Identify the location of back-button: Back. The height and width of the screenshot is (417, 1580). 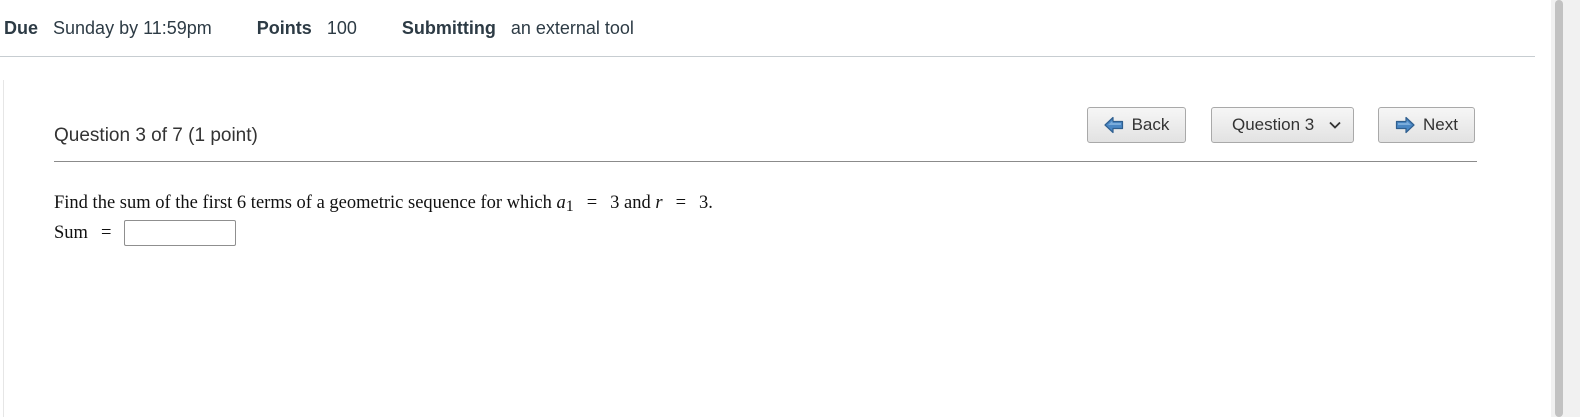
(1136, 125).